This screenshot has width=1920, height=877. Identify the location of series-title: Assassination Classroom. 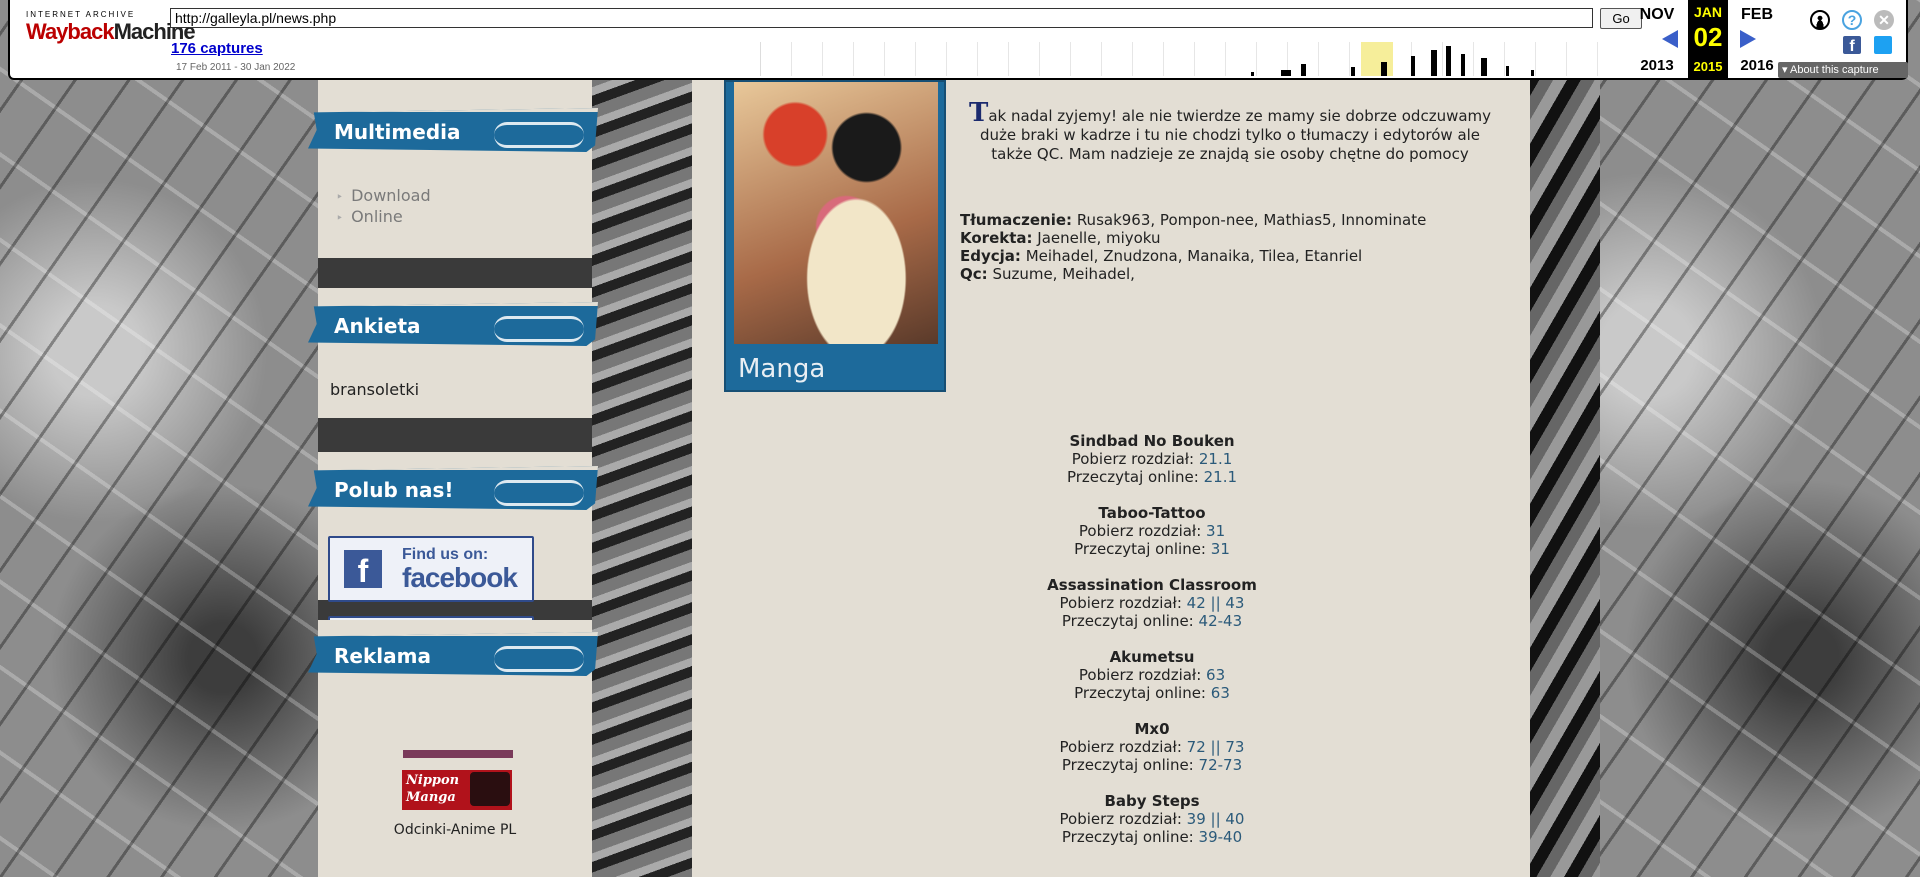
(1152, 585).